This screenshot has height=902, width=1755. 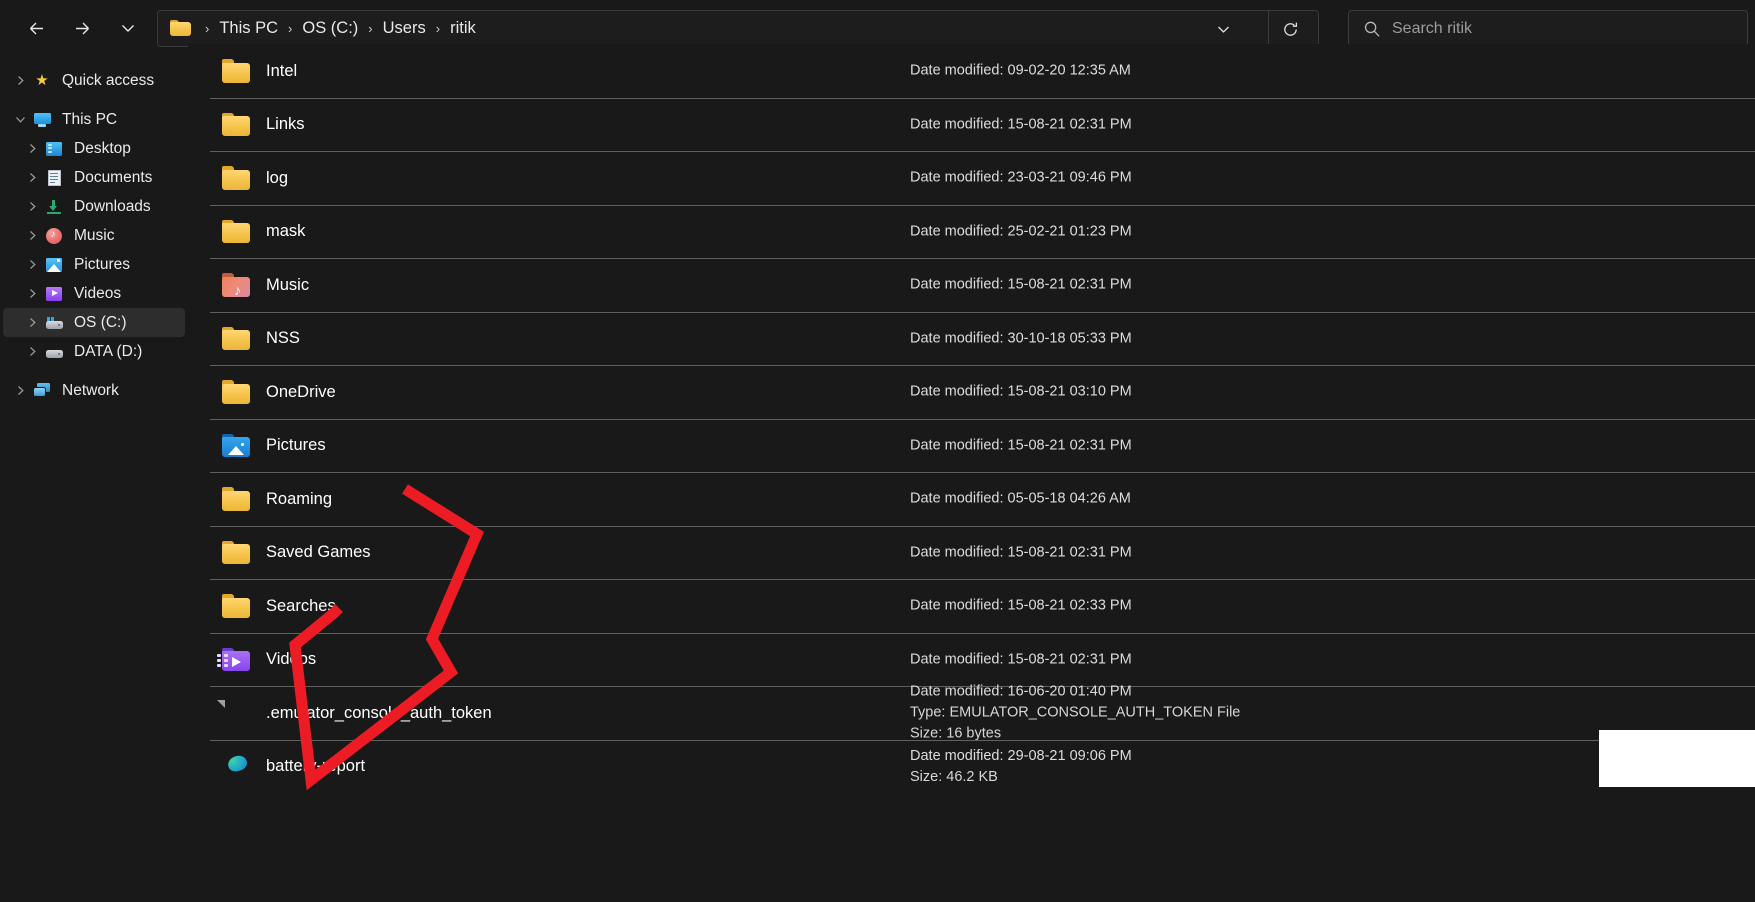 What do you see at coordinates (1021, 391) in the screenshot?
I see `row-date-modified: Date modified: 15-08-21 03:10 PM` at bounding box center [1021, 391].